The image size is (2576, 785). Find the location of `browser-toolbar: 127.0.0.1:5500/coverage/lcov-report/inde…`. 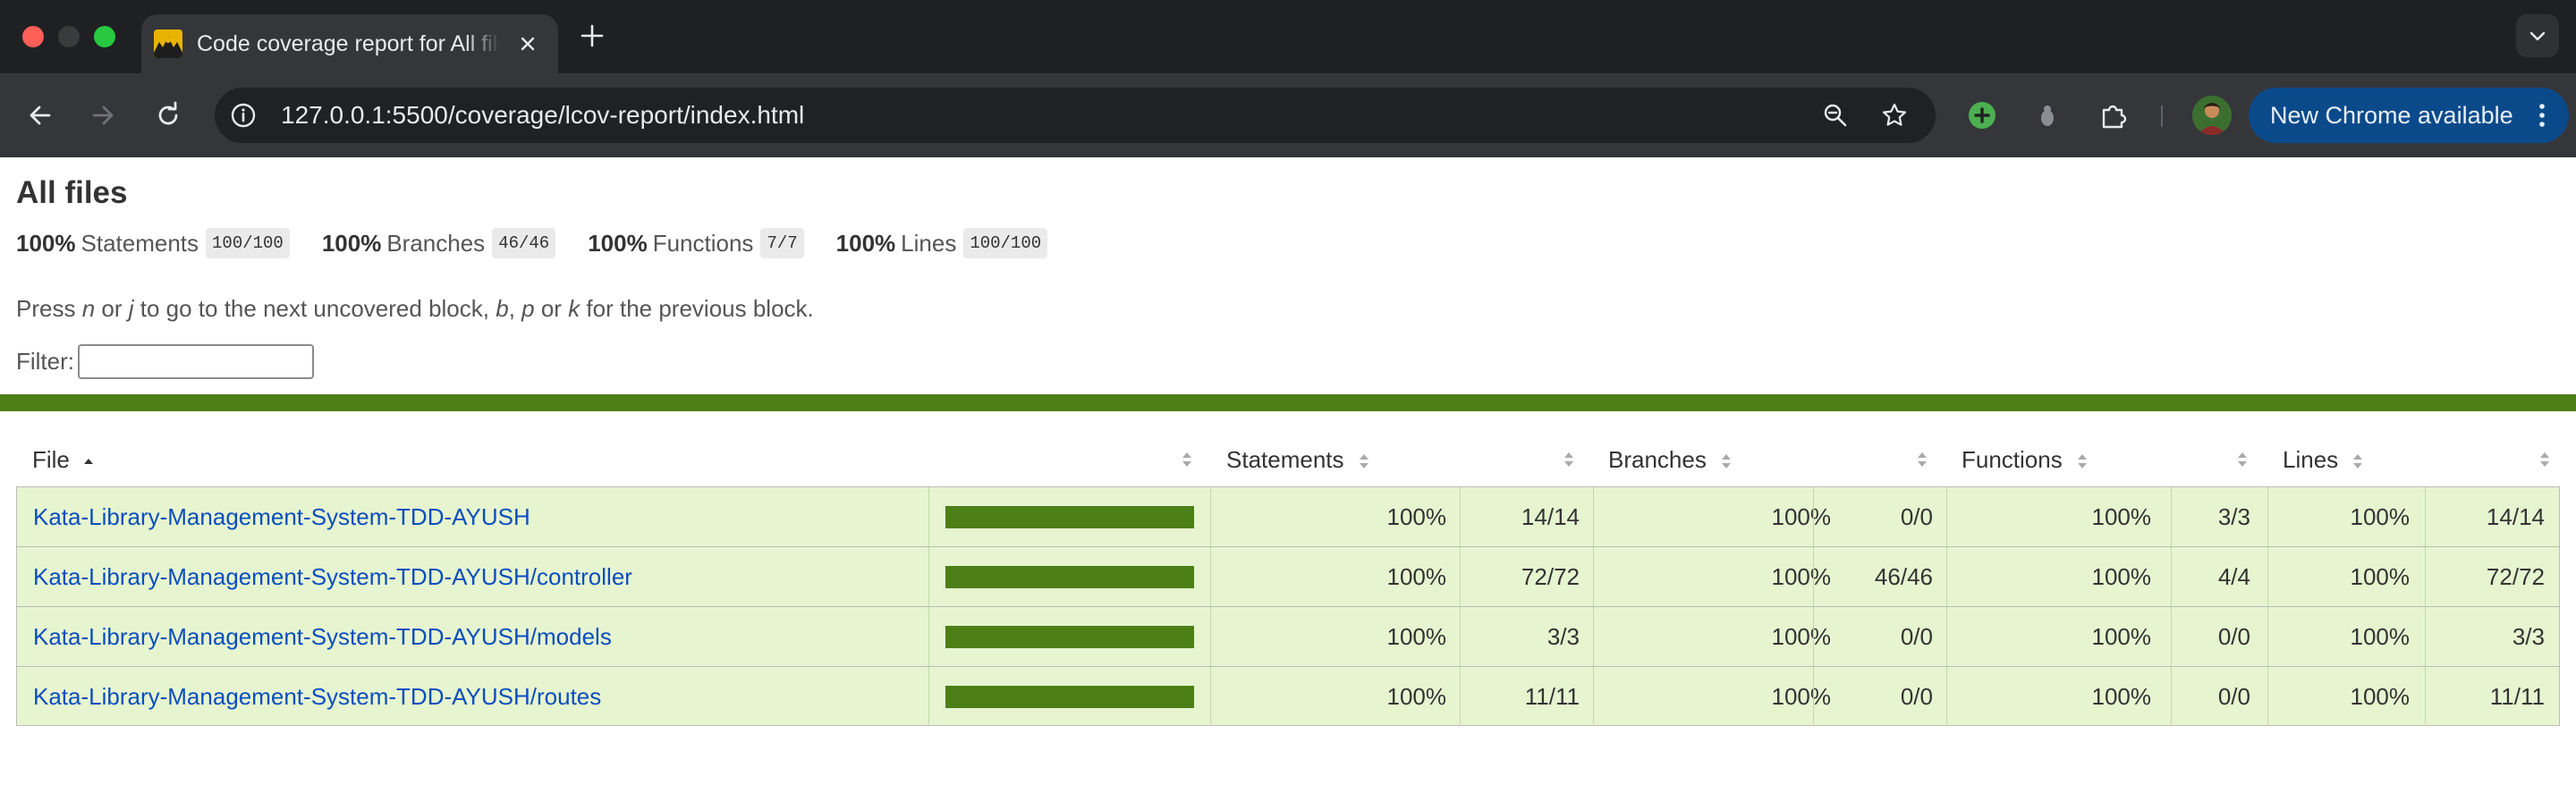

browser-toolbar: 127.0.0.1:5500/coverage/lcov-report/inde… is located at coordinates (1288, 115).